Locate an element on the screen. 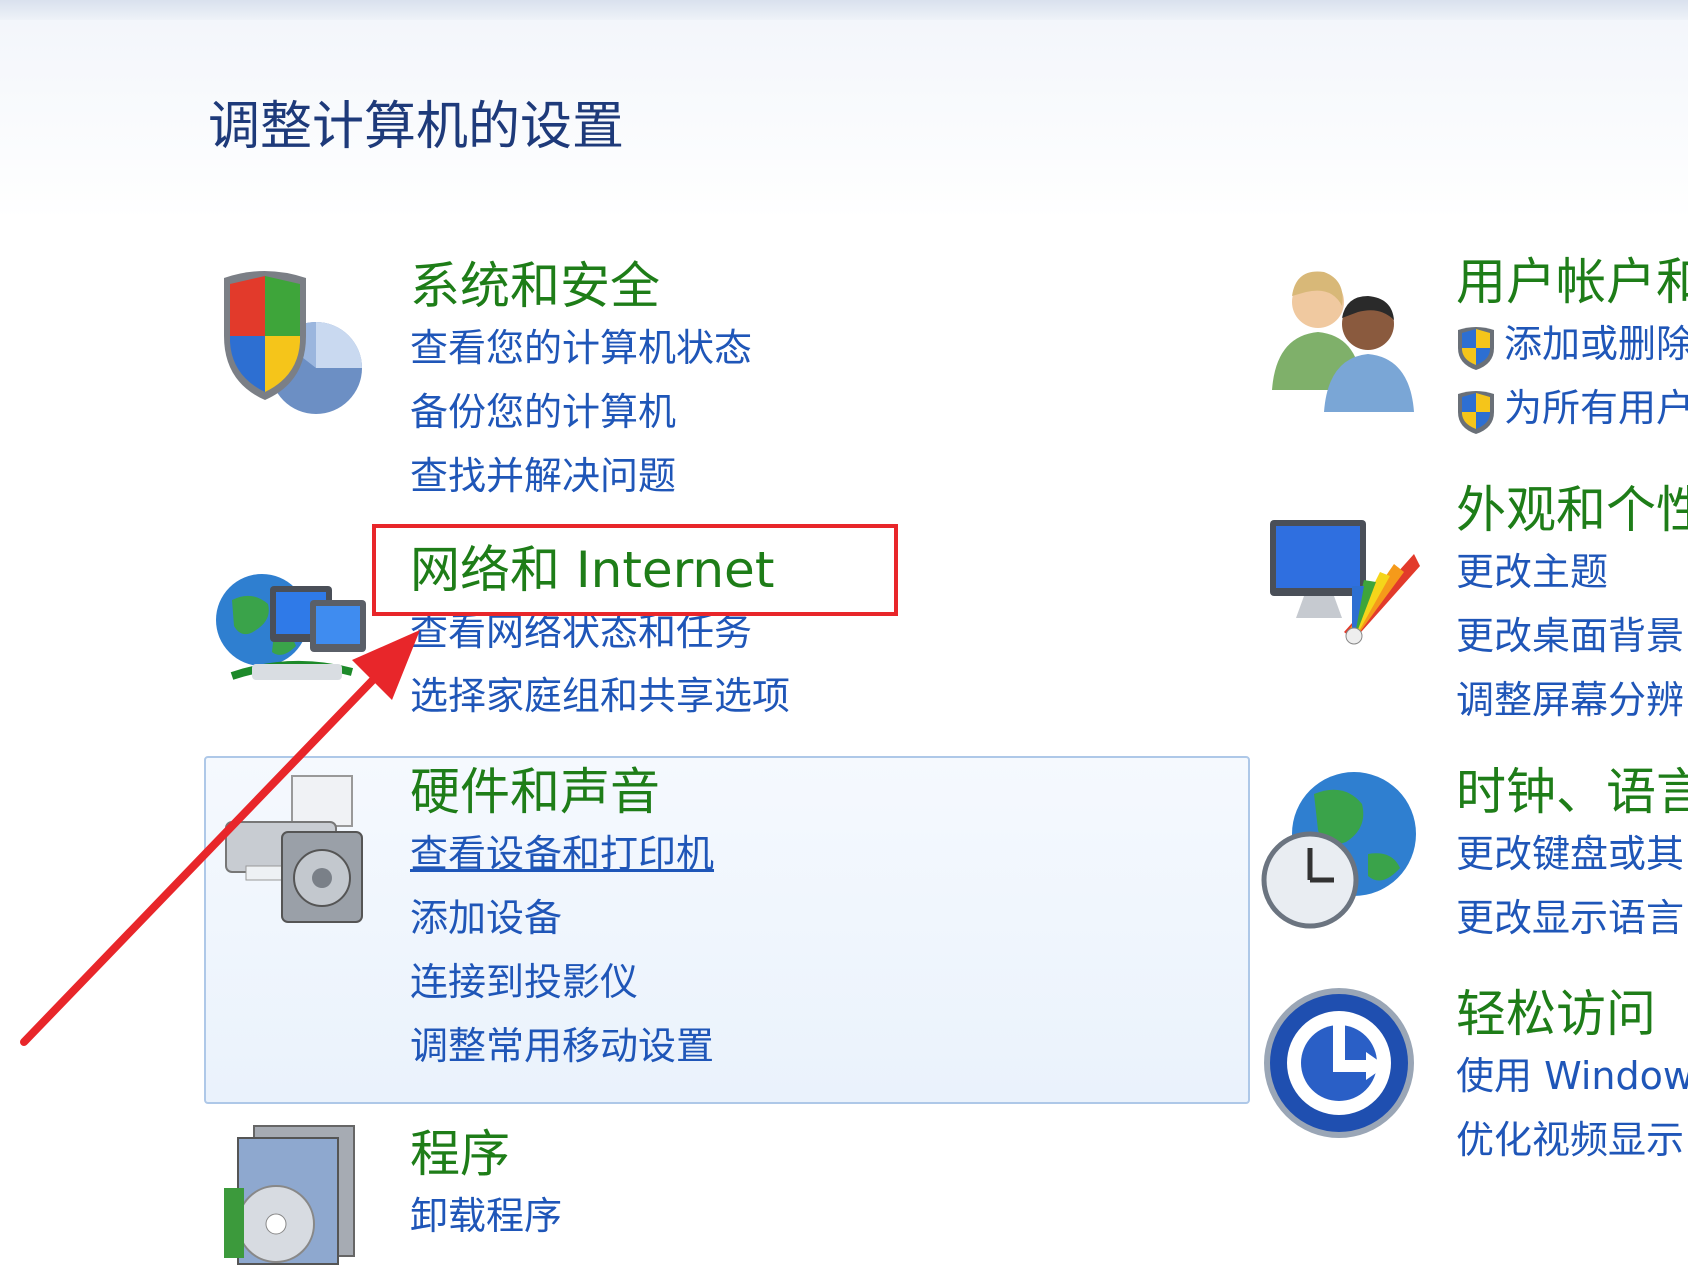 Image resolution: width=1688 pixels, height=1280 pixels. category-user-accounts: 用户帐户和 添加或删除 为所有用户 is located at coordinates (1572, 346).